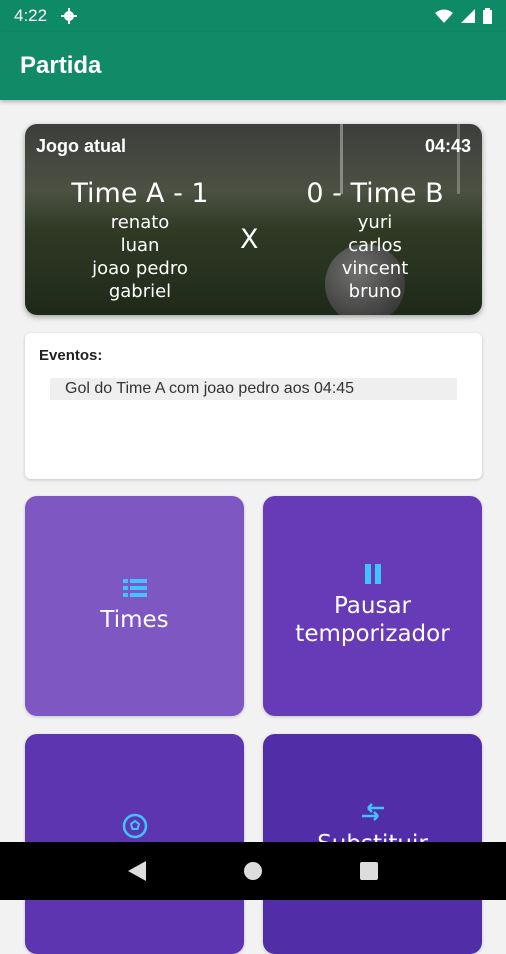 The image size is (506, 954). Describe the element at coordinates (31, 15) in the screenshot. I see `status-time: 4:22` at that location.